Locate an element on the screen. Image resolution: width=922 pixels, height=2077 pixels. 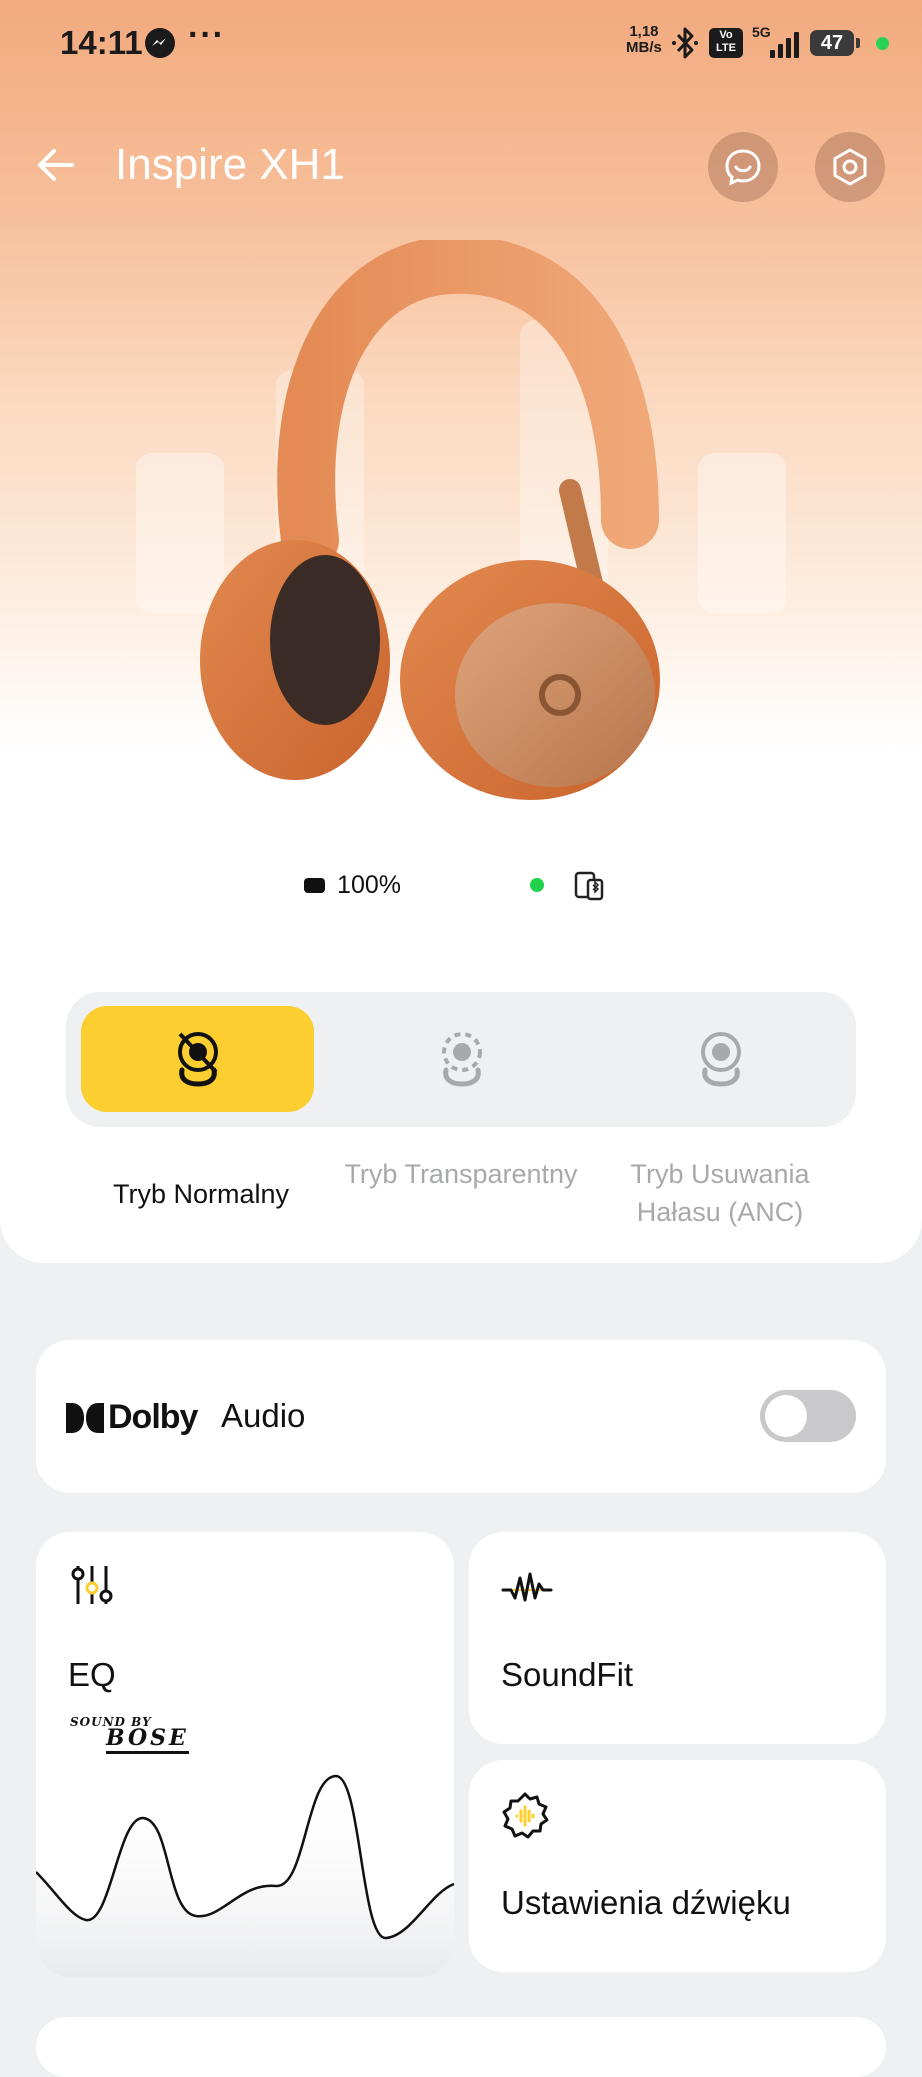
dolby-audio-label: Audio is located at coordinates (263, 1415).